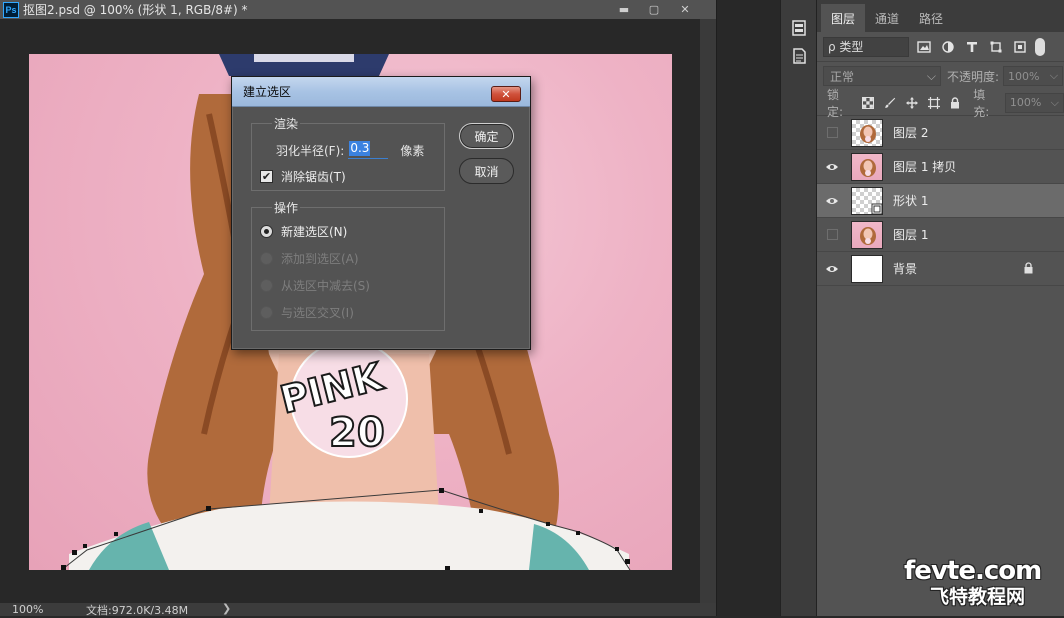 This screenshot has height=618, width=1064. What do you see at coordinates (934, 103) in the screenshot?
I see `lock-artboard-icon` at bounding box center [934, 103].